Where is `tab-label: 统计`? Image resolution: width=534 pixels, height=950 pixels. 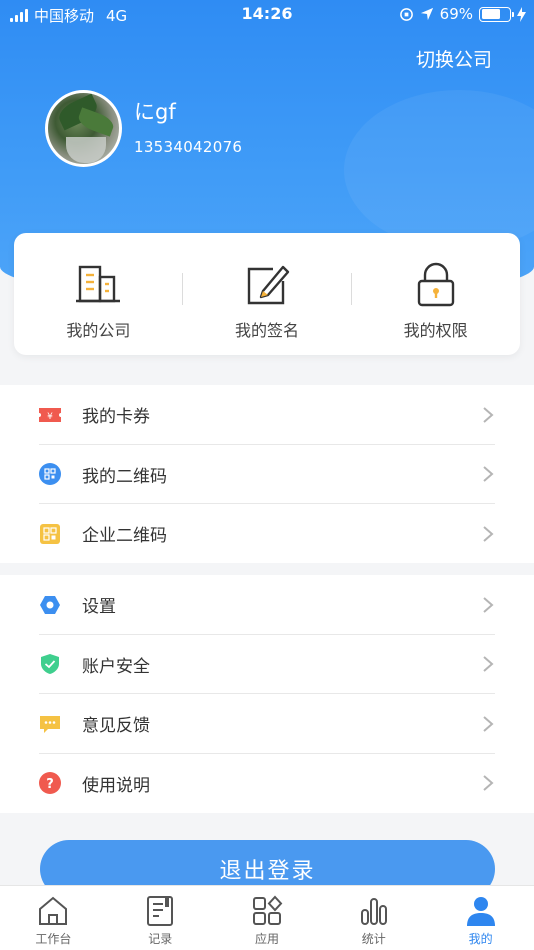
tab-label: 统计 is located at coordinates (373, 939).